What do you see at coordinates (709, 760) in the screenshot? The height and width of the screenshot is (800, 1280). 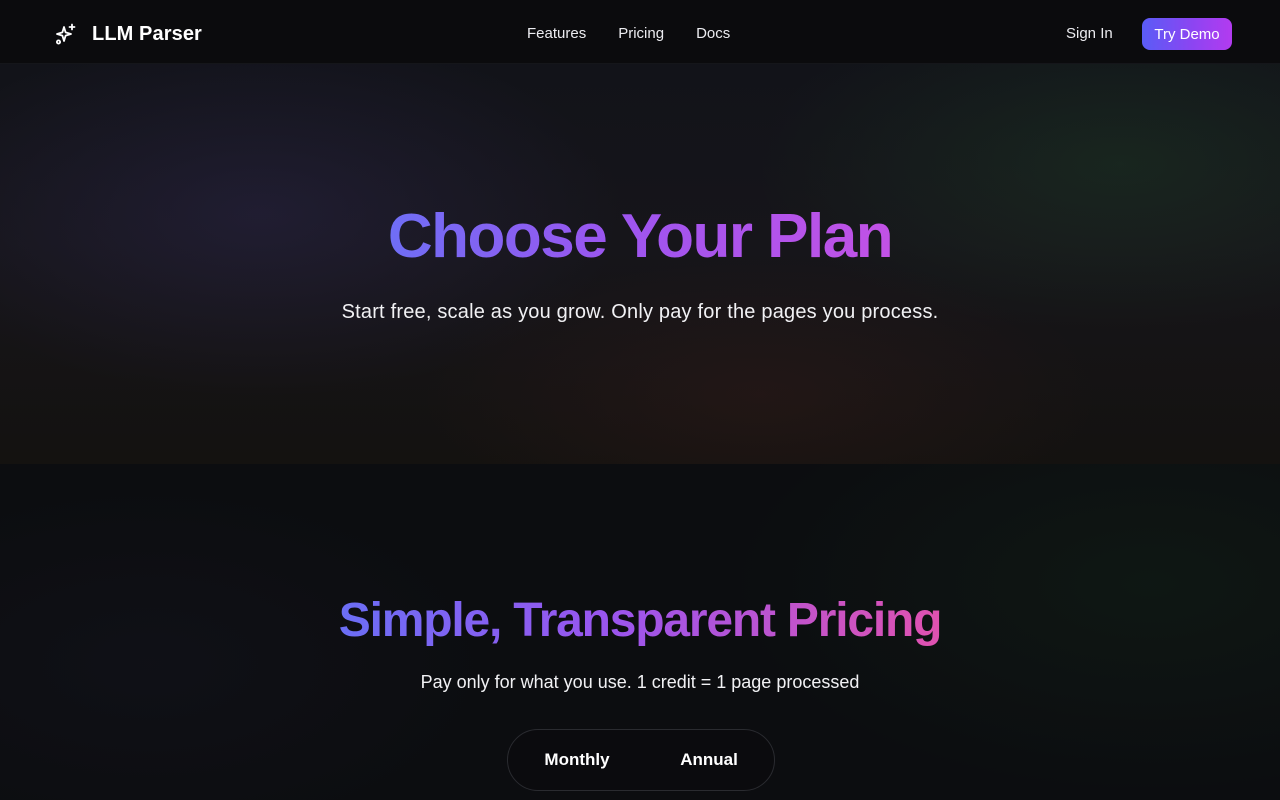 I see `billing-option-annual: Annual` at bounding box center [709, 760].